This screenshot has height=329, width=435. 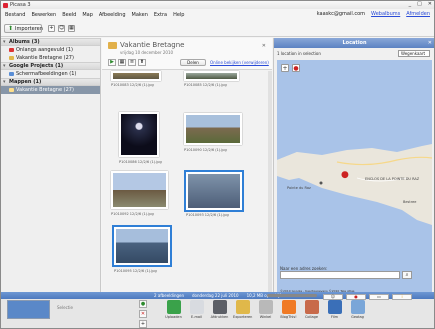 What do you see at coordinates (334, 309) in the screenshot?
I see `movie-button: Film` at bounding box center [334, 309].